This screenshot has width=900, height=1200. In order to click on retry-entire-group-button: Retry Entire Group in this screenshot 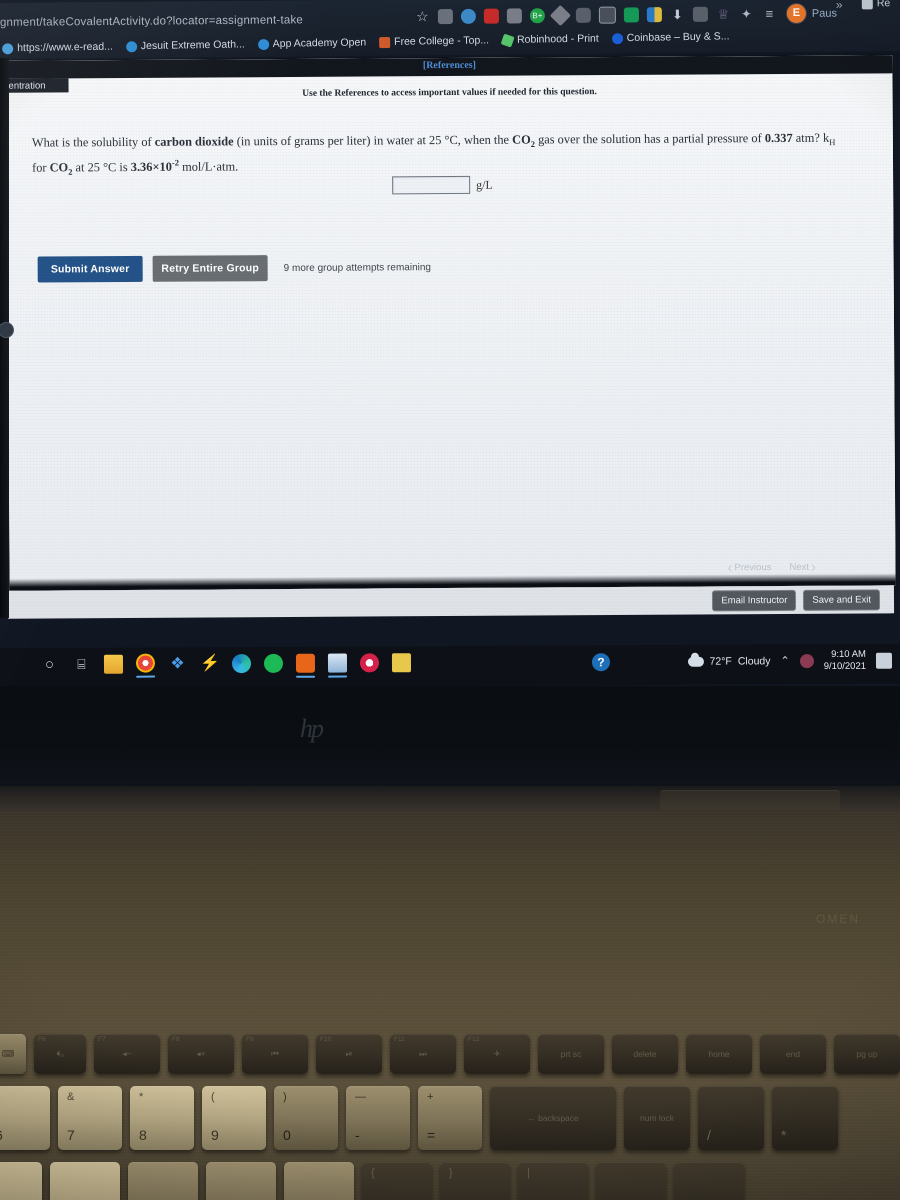, I will do `click(210, 268)`.